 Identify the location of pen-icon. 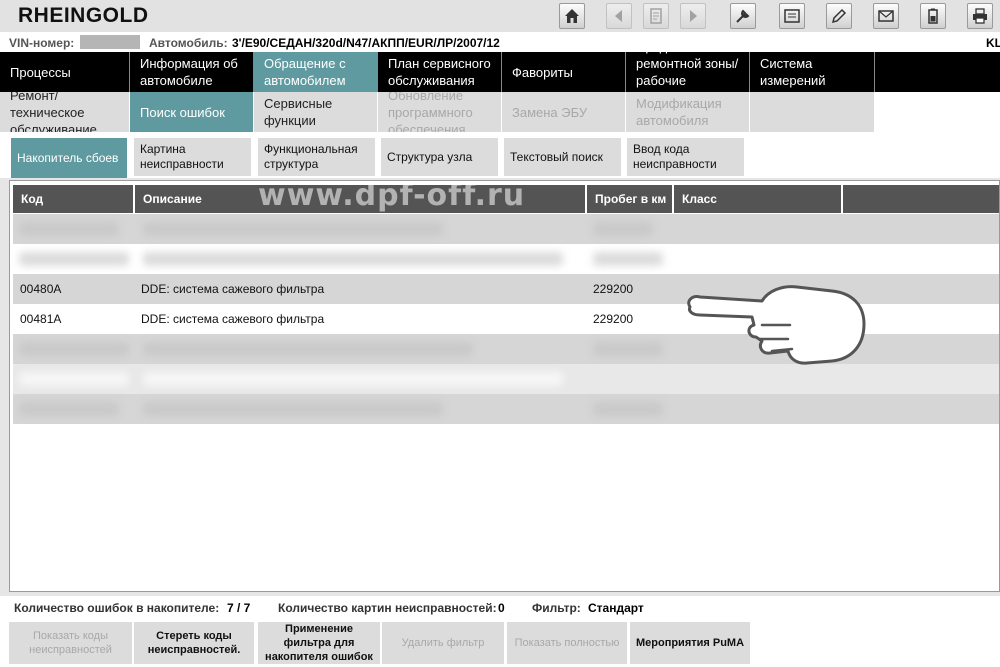
(839, 16).